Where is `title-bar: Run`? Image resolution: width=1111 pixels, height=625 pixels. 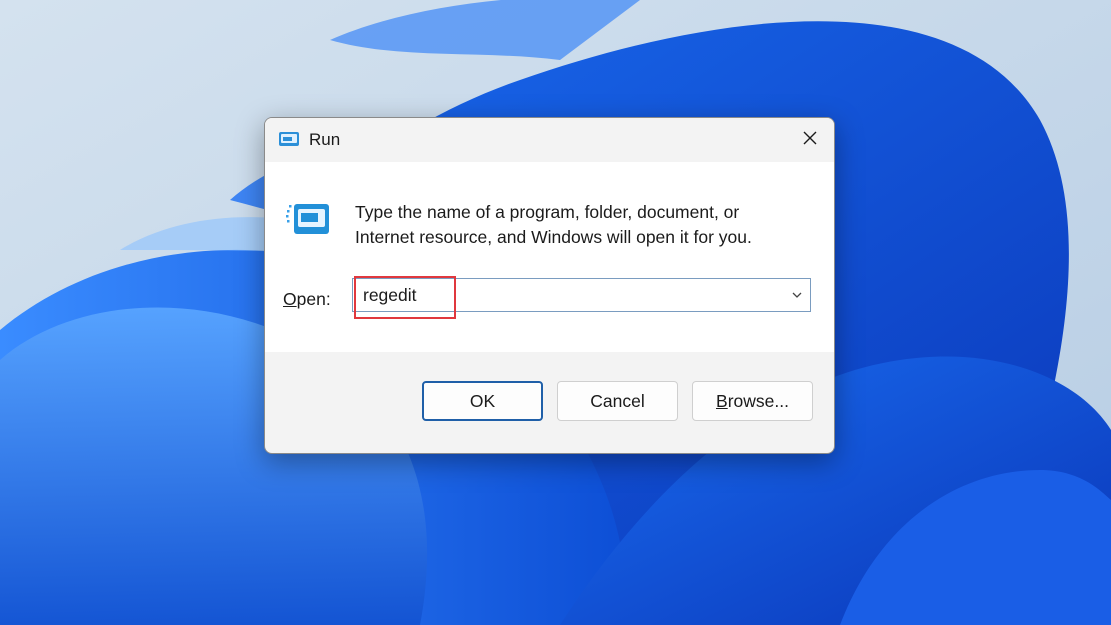 title-bar: Run is located at coordinates (549, 140).